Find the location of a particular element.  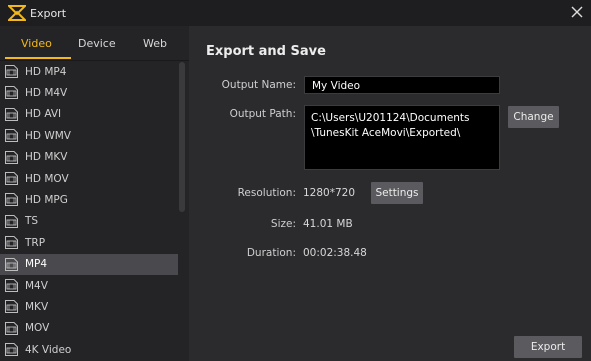

format-item: TRP is located at coordinates (89, 242).